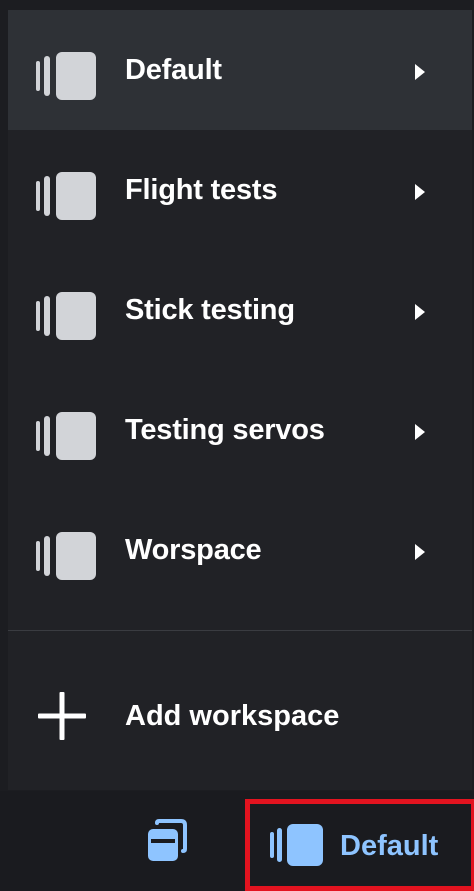 This screenshot has width=474, height=891. I want to click on add-workspace-label: Add workspace, so click(232, 716).